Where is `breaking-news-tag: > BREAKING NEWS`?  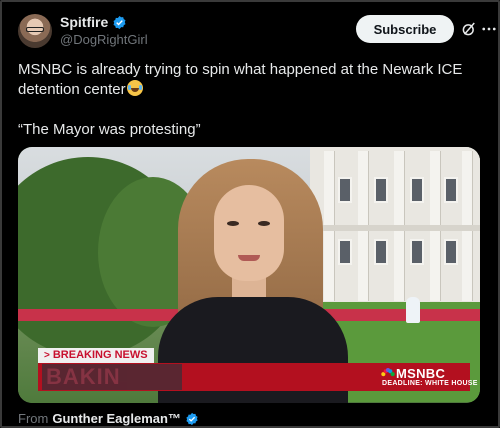 breaking-news-tag: > BREAKING NEWS is located at coordinates (96, 355).